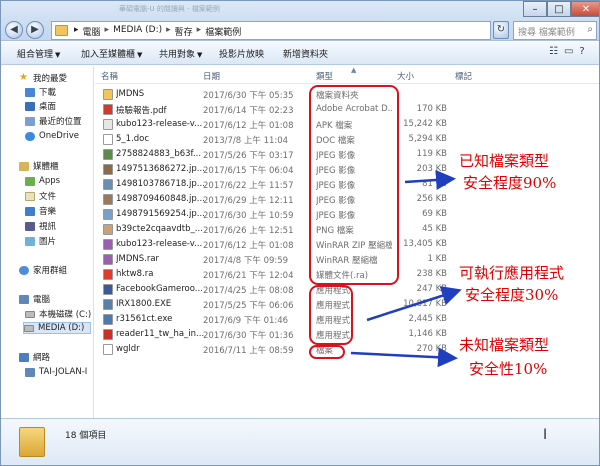 The image size is (600, 466). I want to click on executable-arrow, so click(414, 304).